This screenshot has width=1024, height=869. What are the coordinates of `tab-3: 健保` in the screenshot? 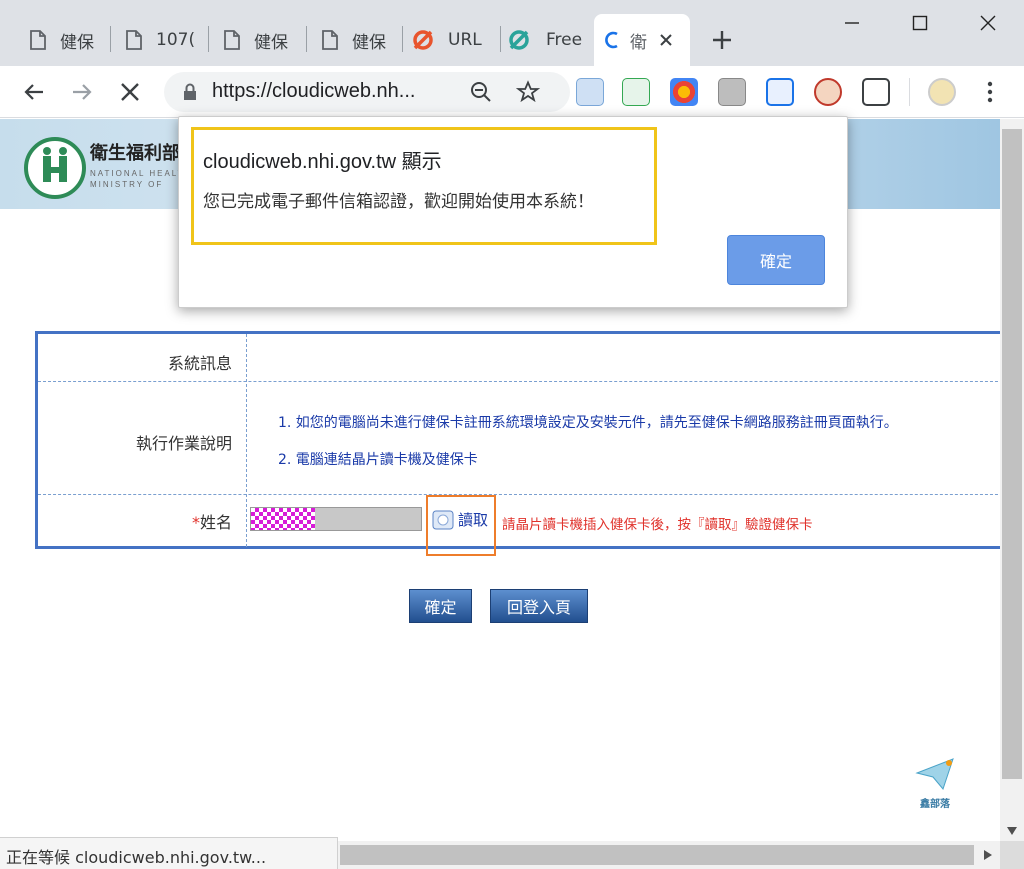 It's located at (258, 40).